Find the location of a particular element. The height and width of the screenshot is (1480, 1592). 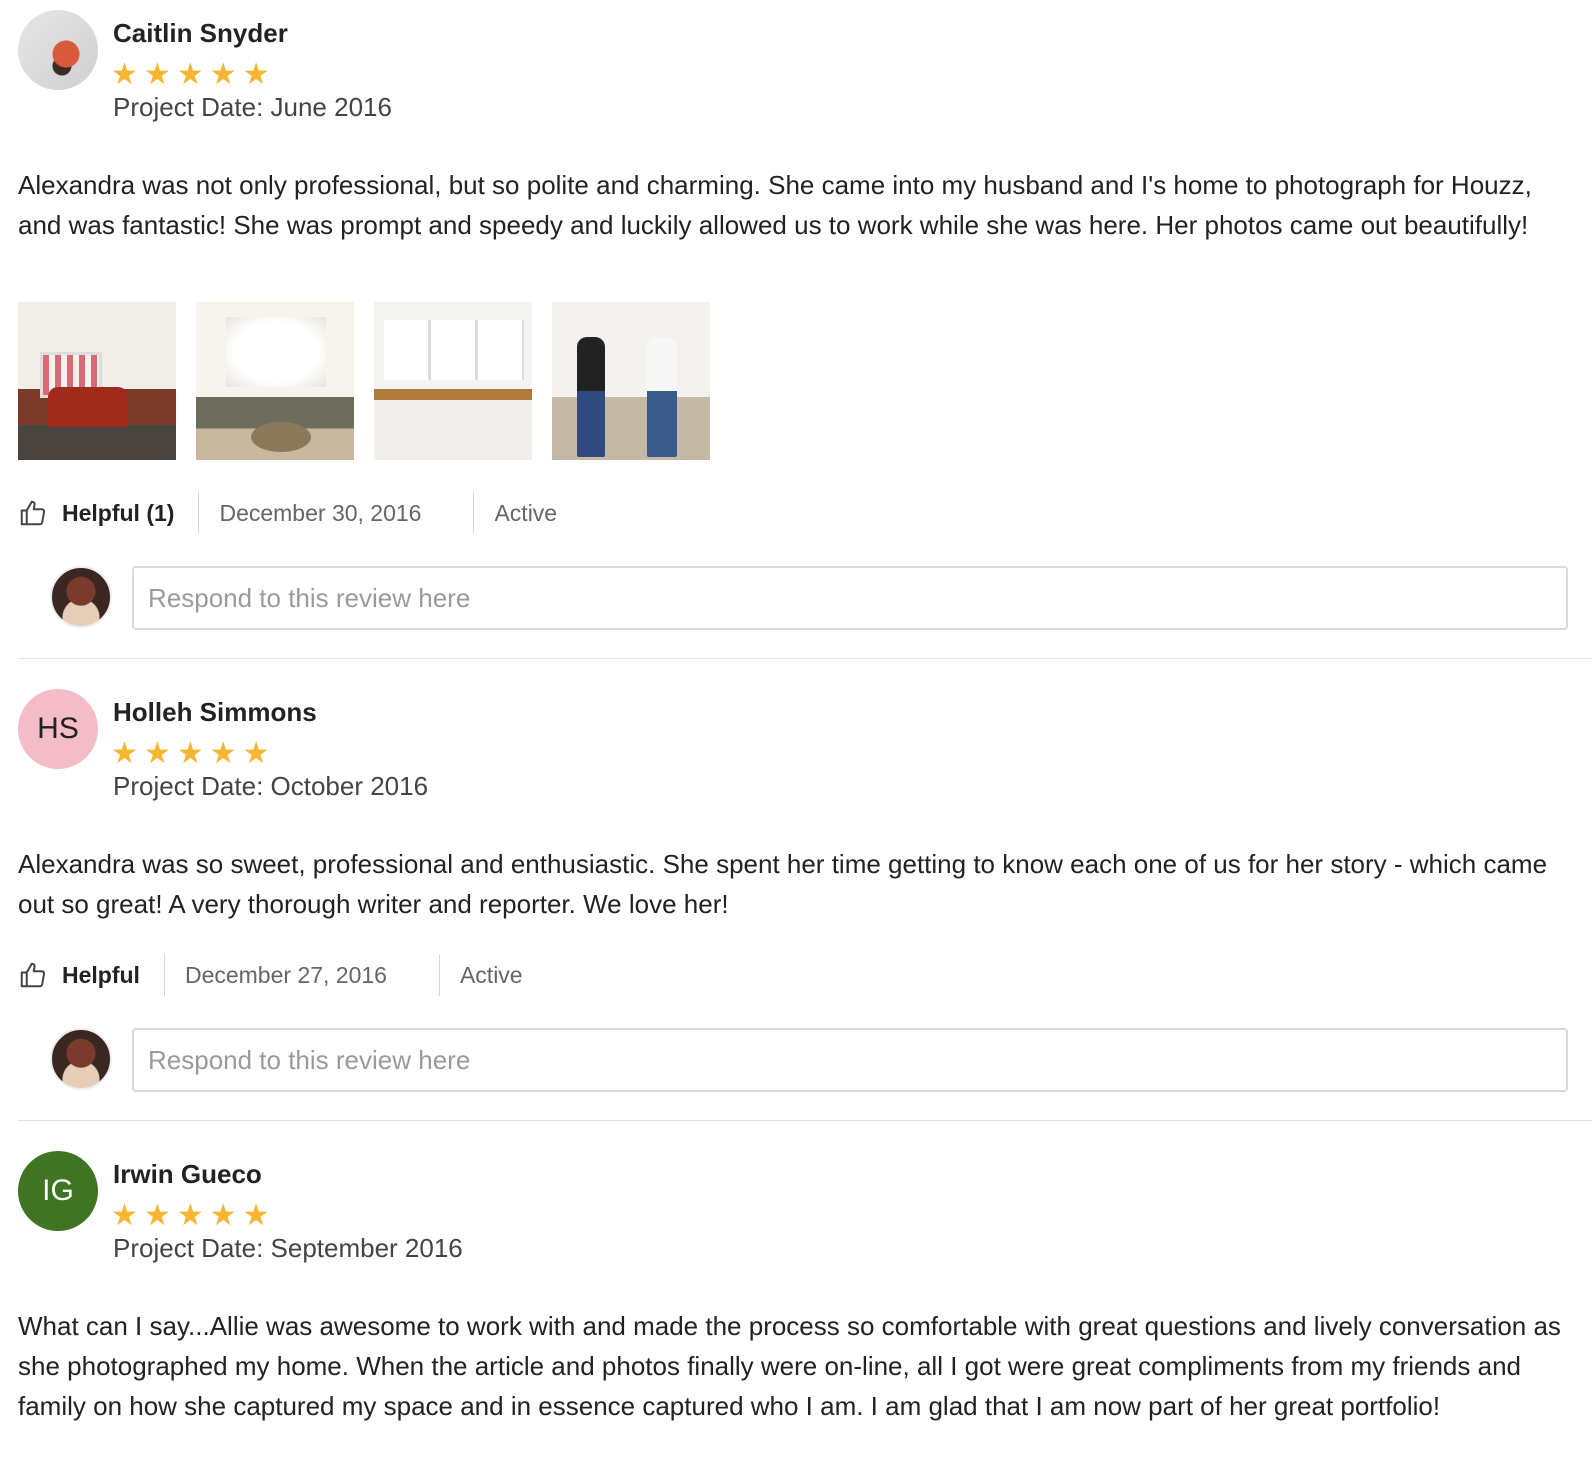

review-date: December 30, 2016 is located at coordinates (320, 512).